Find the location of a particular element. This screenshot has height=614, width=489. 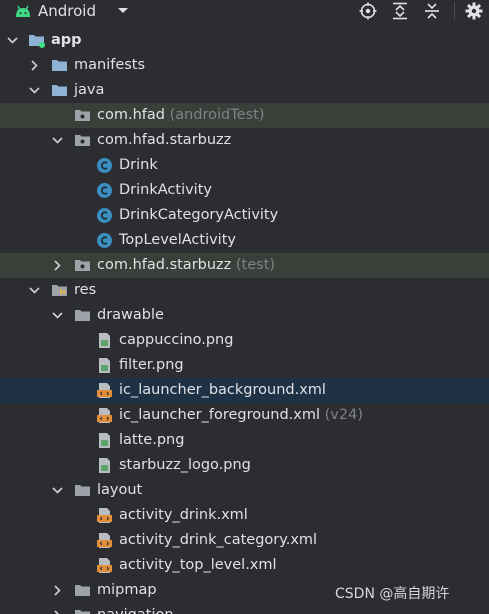

tree-node-label: app is located at coordinates (66, 40).